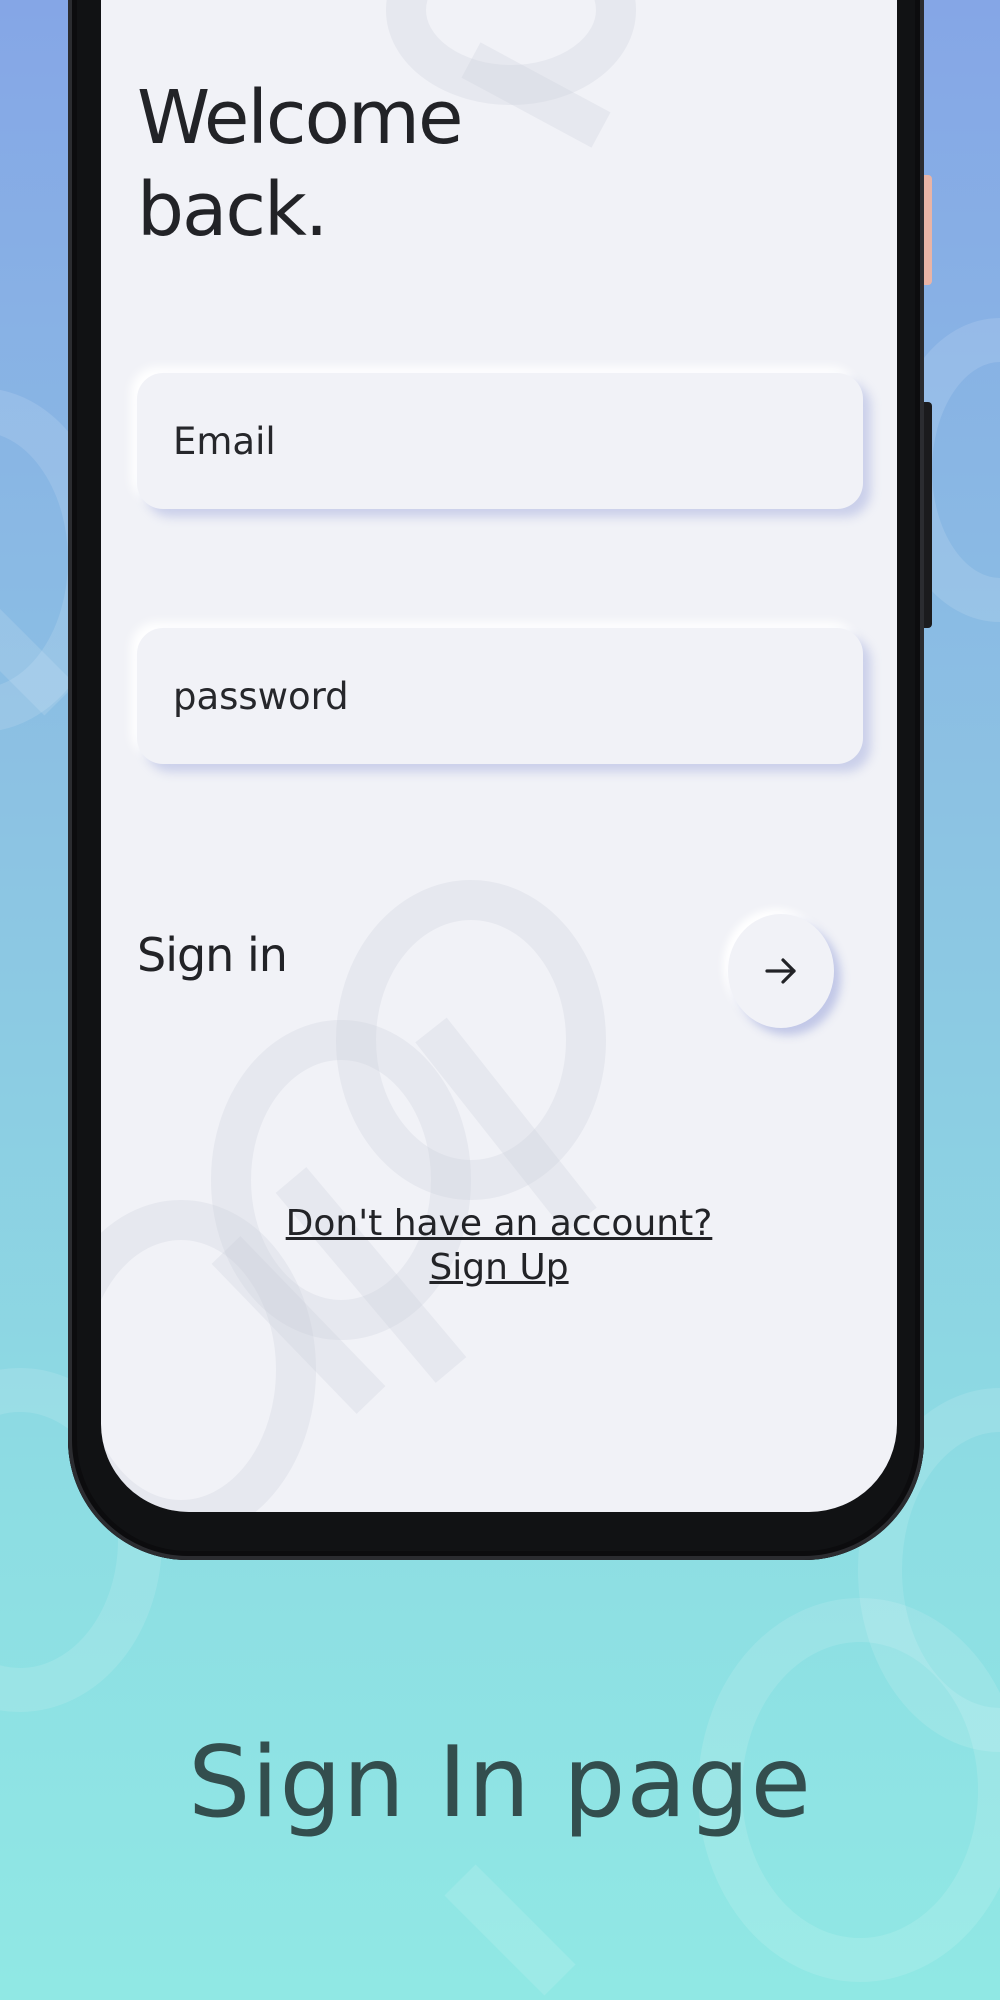 Image resolution: width=1000 pixels, height=2000 pixels. Describe the element at coordinates (212, 955) in the screenshot. I see `sign-in-label: Sign in` at that location.